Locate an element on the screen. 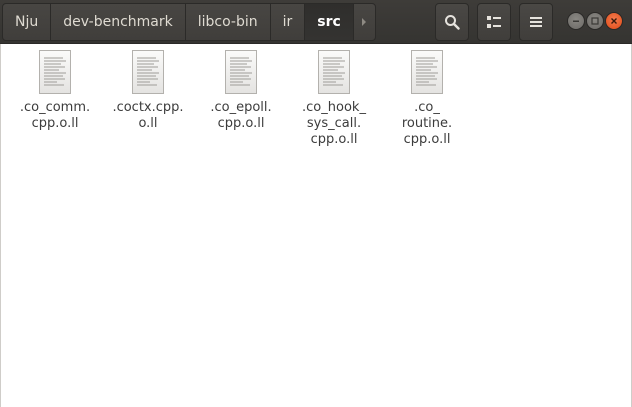 This screenshot has height=407, width=632. breadcrumb-item-dev-benchmark: dev-benchmark is located at coordinates (118, 22).